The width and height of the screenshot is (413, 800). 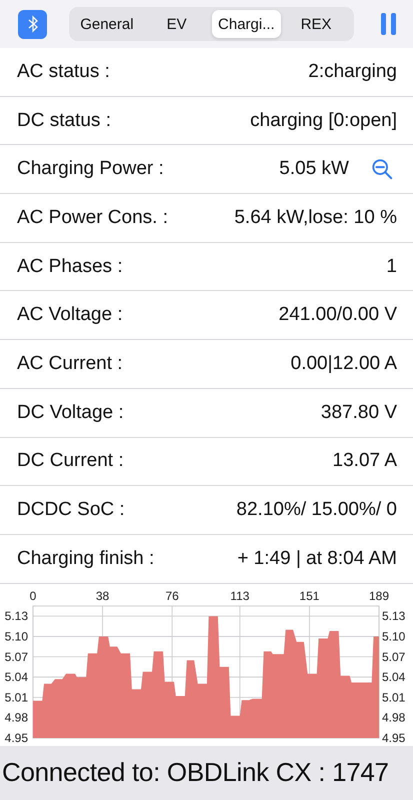 I want to click on tab: EV, so click(x=177, y=24).